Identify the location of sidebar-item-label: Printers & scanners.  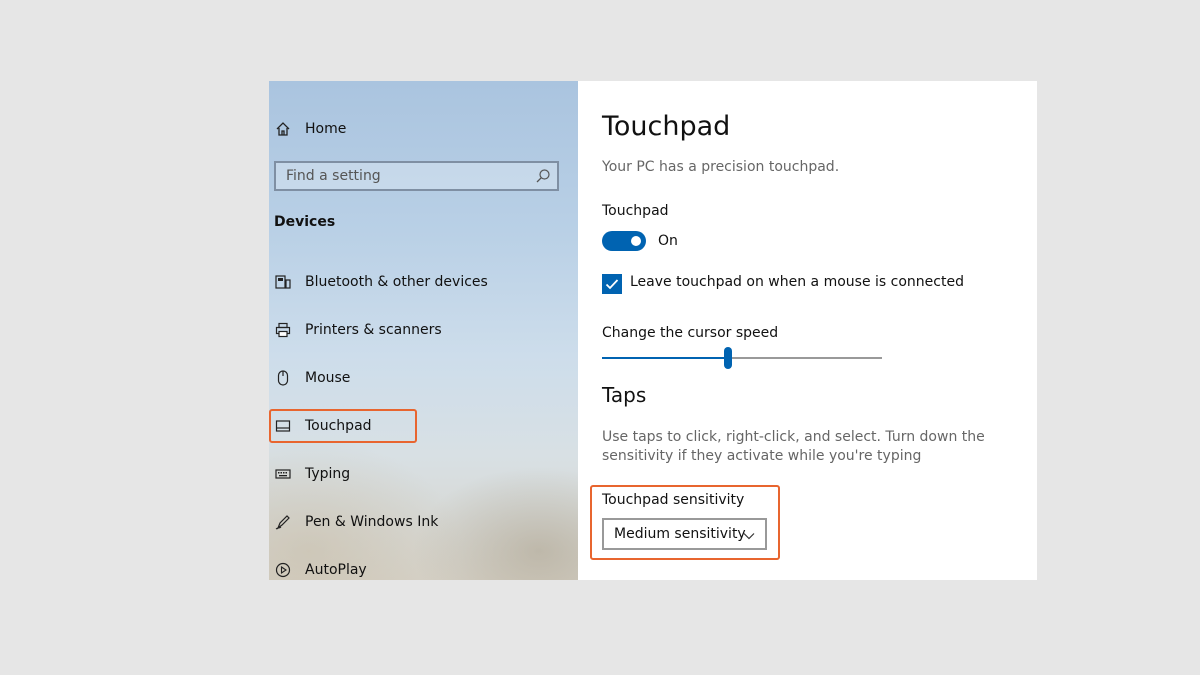
(373, 330).